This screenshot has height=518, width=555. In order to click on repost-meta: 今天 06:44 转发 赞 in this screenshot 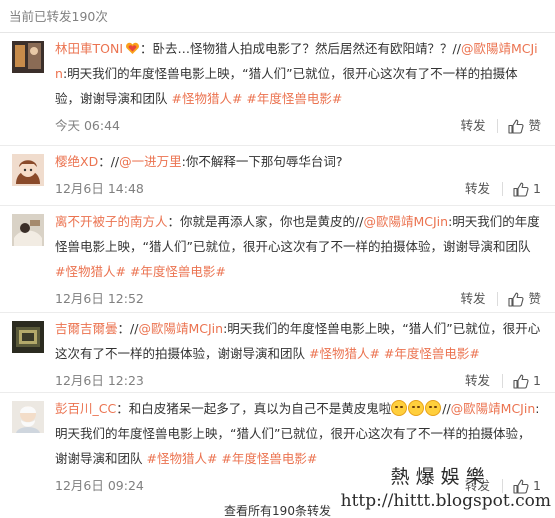, I will do `click(298, 126)`.